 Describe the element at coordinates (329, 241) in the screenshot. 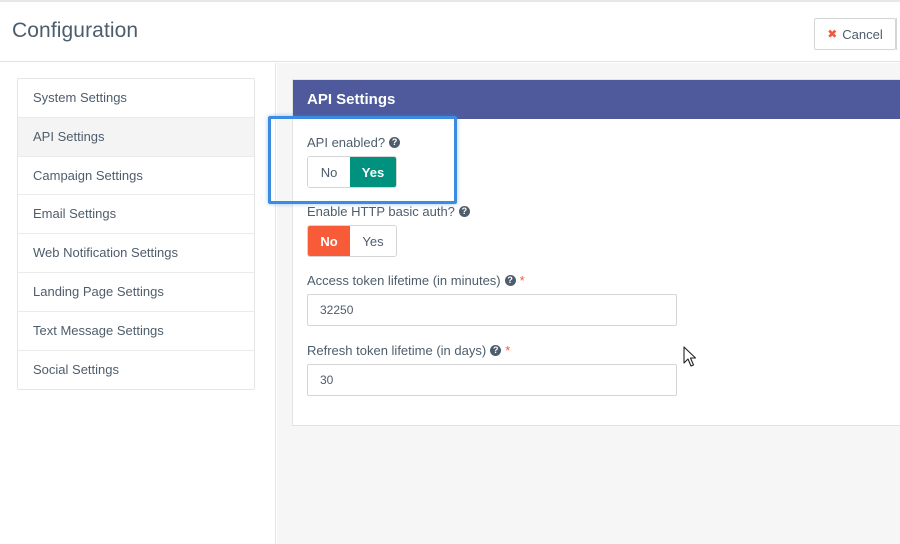

I see `http-basic-auth-no-option: No` at that location.